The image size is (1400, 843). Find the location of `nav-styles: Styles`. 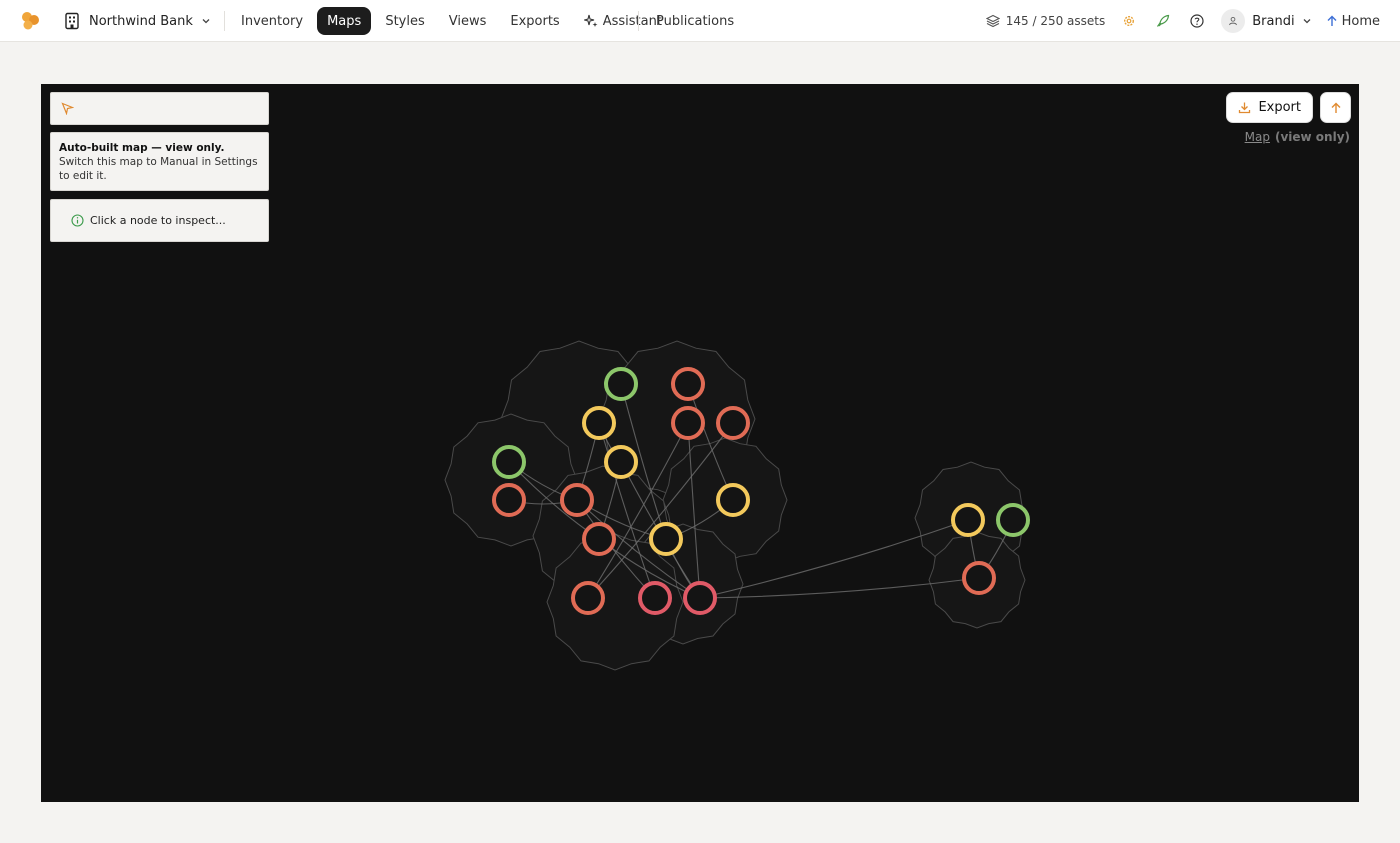

nav-styles: Styles is located at coordinates (404, 21).